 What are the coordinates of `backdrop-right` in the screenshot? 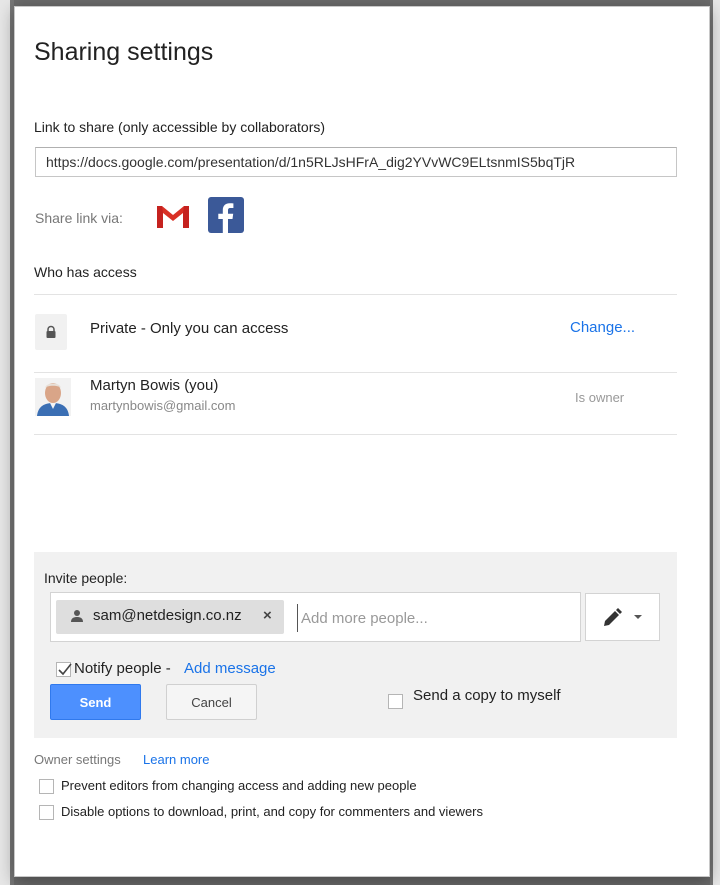 It's located at (715, 442).